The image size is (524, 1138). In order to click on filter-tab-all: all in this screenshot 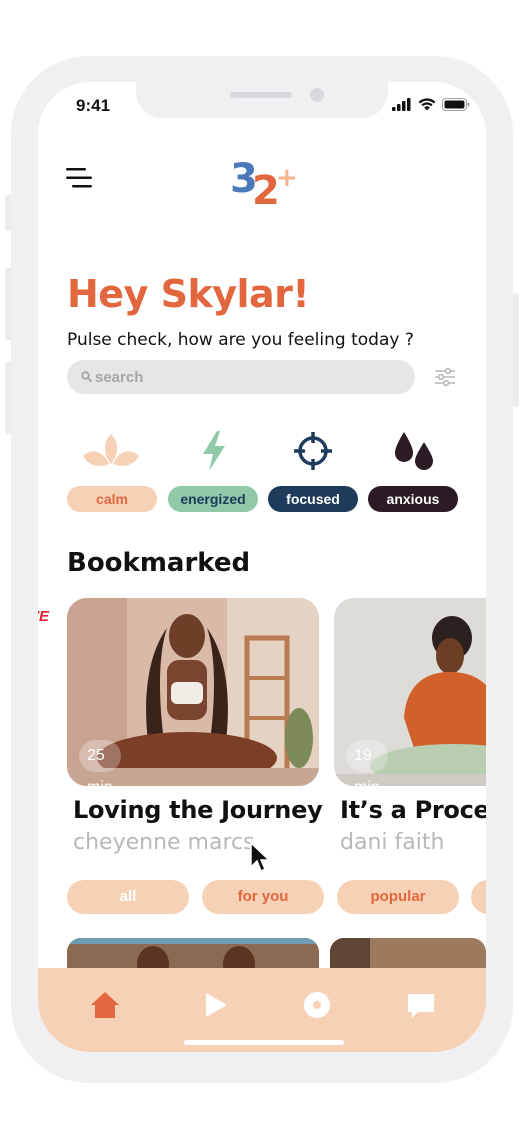, I will do `click(128, 897)`.